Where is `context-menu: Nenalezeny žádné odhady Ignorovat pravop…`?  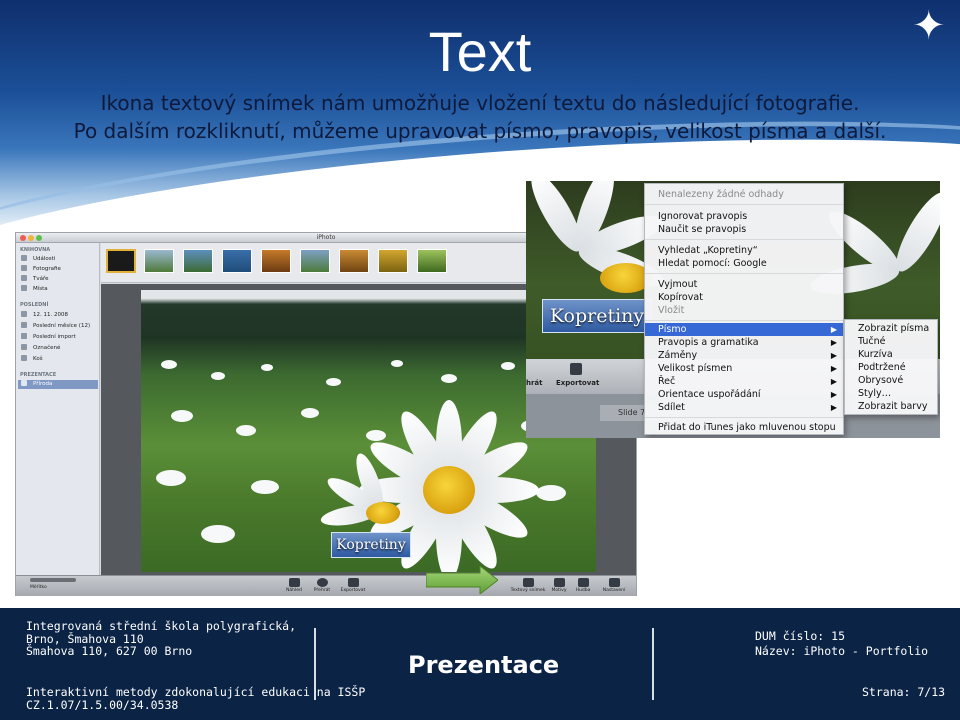
context-menu: Nenalezeny žádné odhady Ignorovat pravop… is located at coordinates (744, 309).